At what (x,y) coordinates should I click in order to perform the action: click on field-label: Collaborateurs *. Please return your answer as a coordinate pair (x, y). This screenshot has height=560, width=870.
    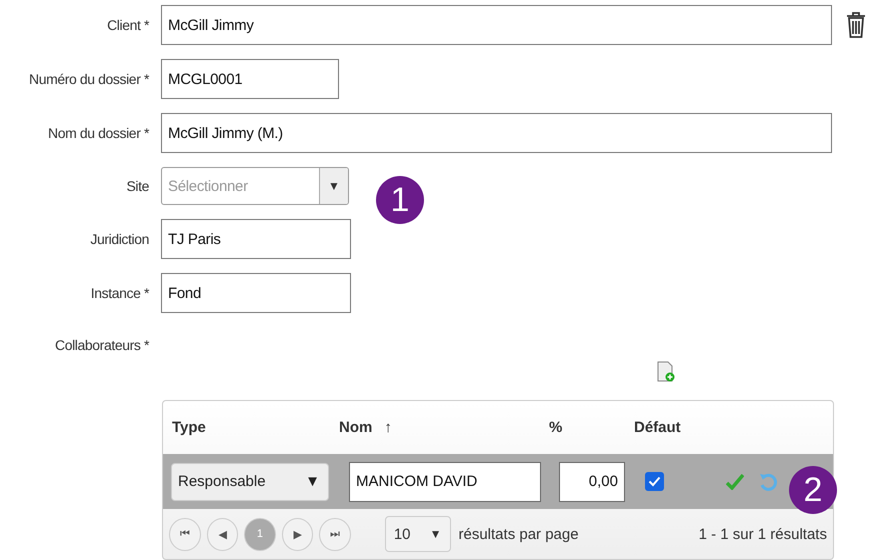
    Looking at the image, I should click on (101, 345).